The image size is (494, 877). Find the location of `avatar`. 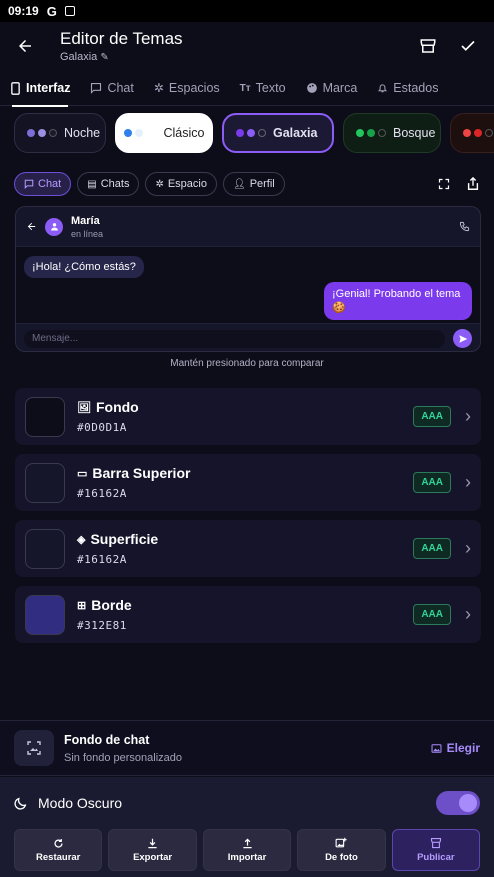

avatar is located at coordinates (54, 226).